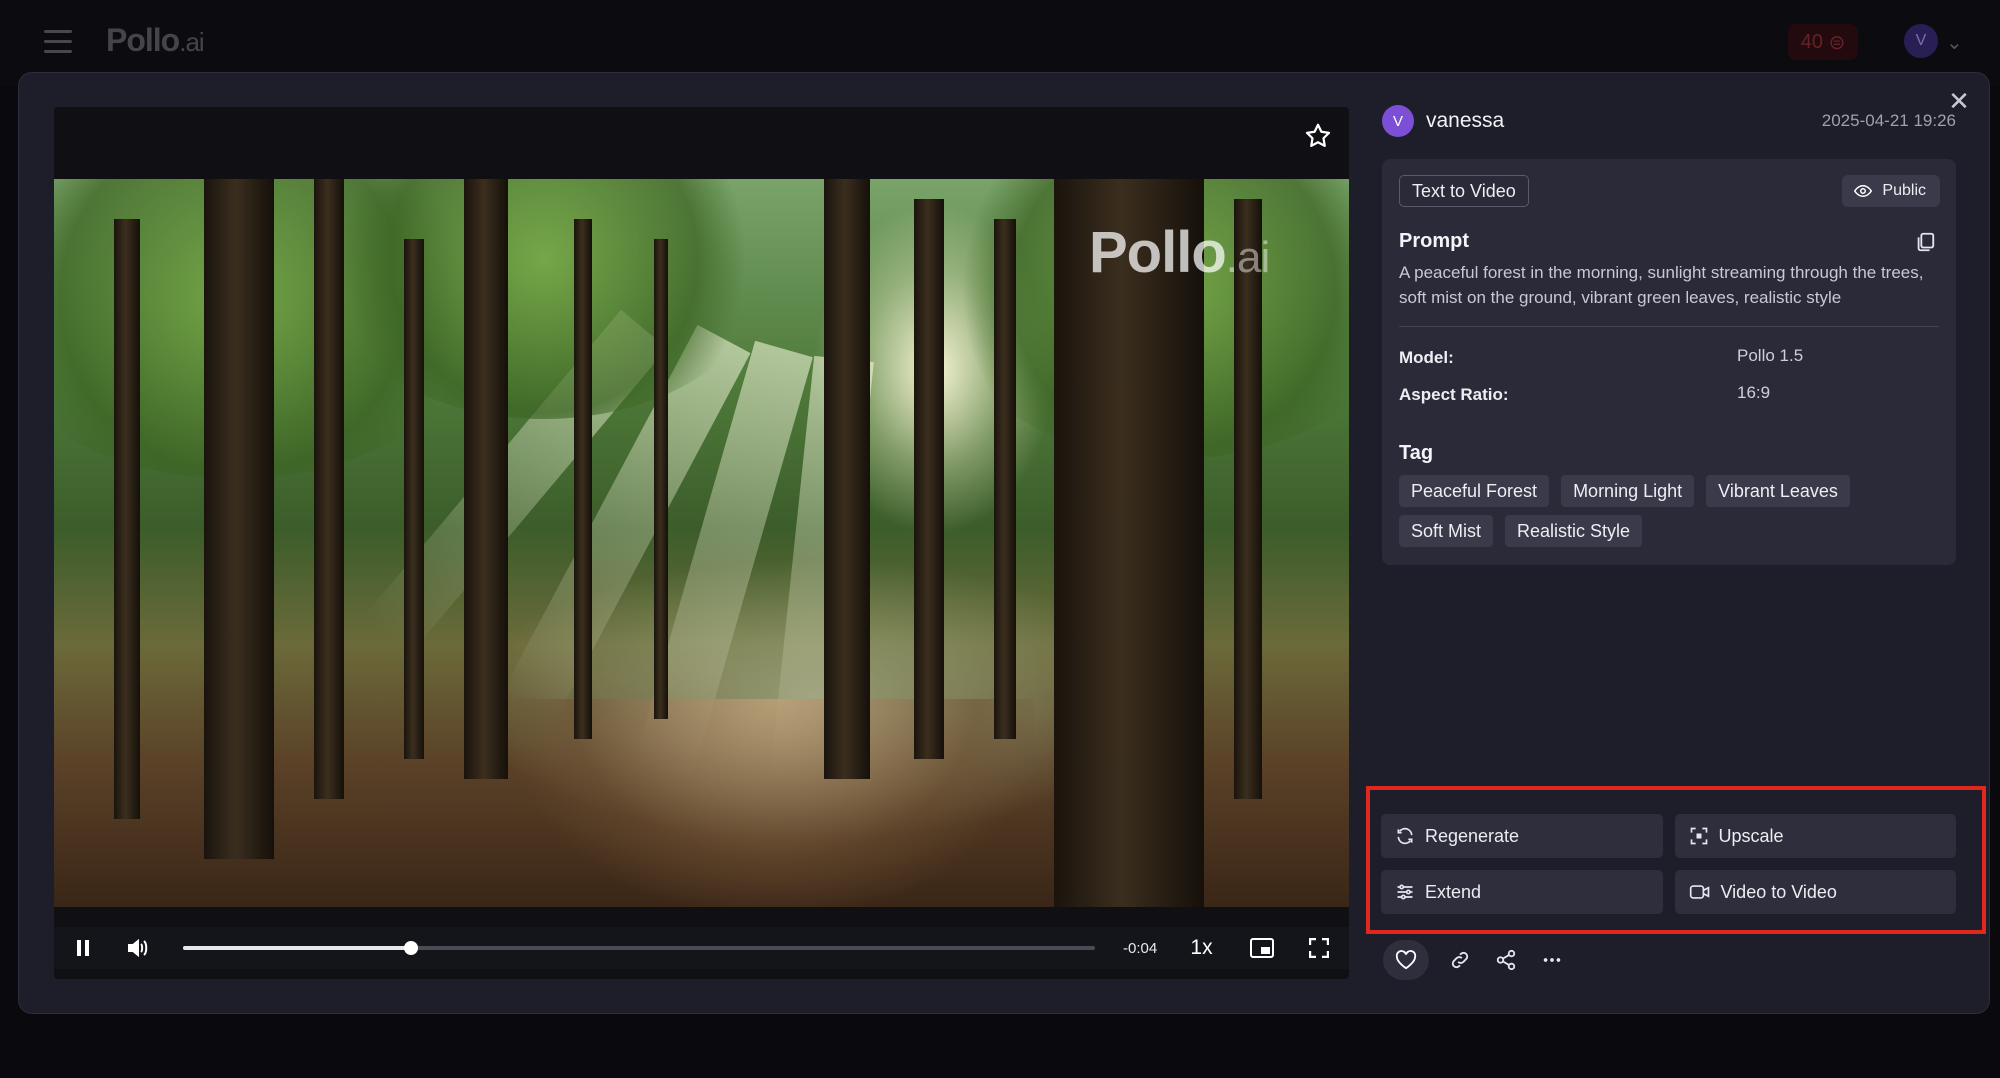  I want to click on video-to-video-label: Video to Video, so click(1778, 891).